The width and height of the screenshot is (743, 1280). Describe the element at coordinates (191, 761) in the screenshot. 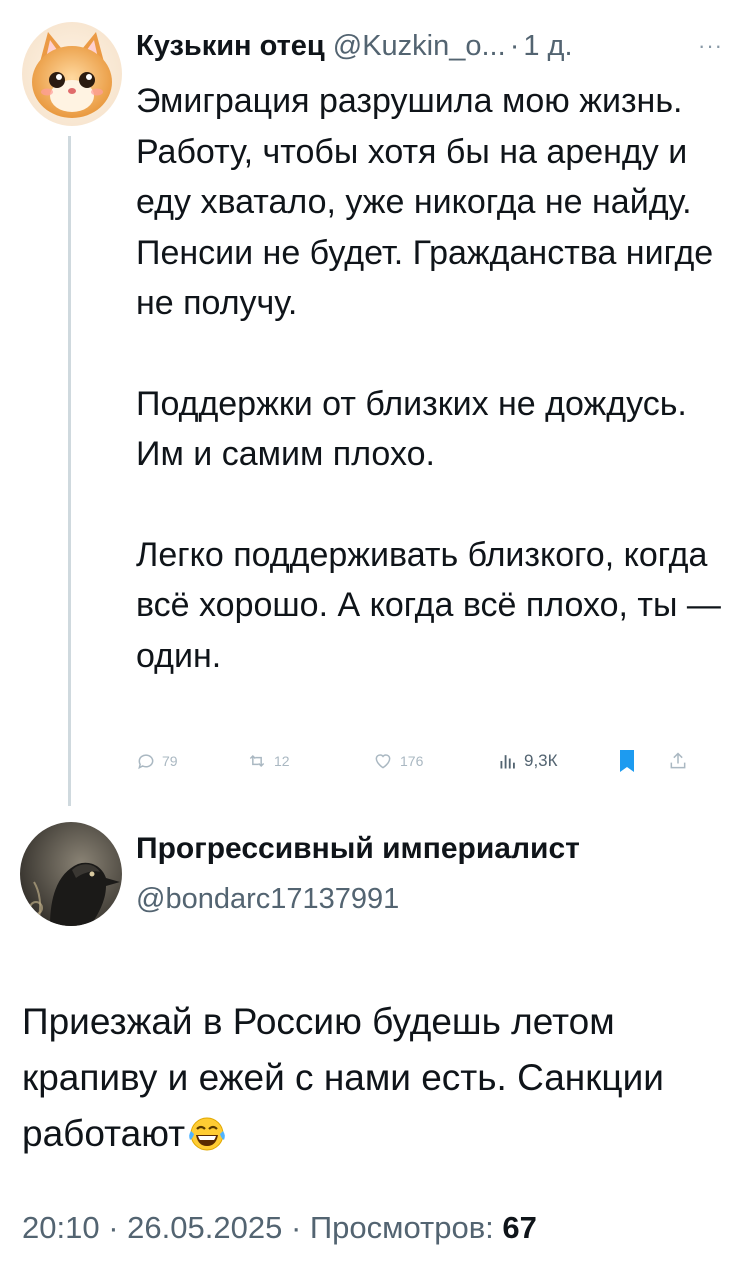

I see `reply-button: 79` at that location.